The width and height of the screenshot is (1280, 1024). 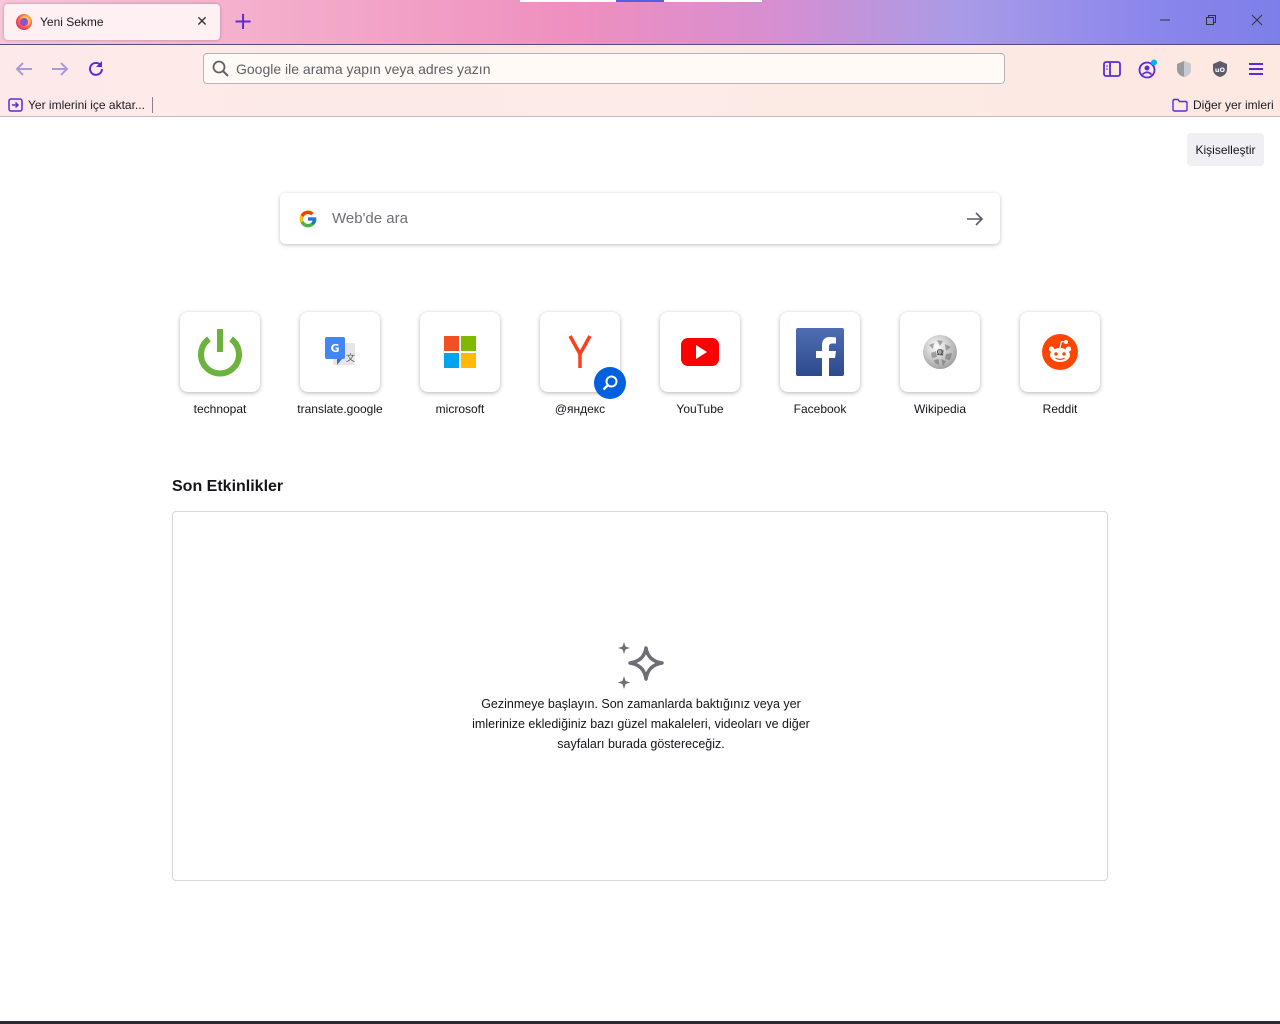 What do you see at coordinates (940, 409) in the screenshot?
I see `top-site-label: Wikipedia` at bounding box center [940, 409].